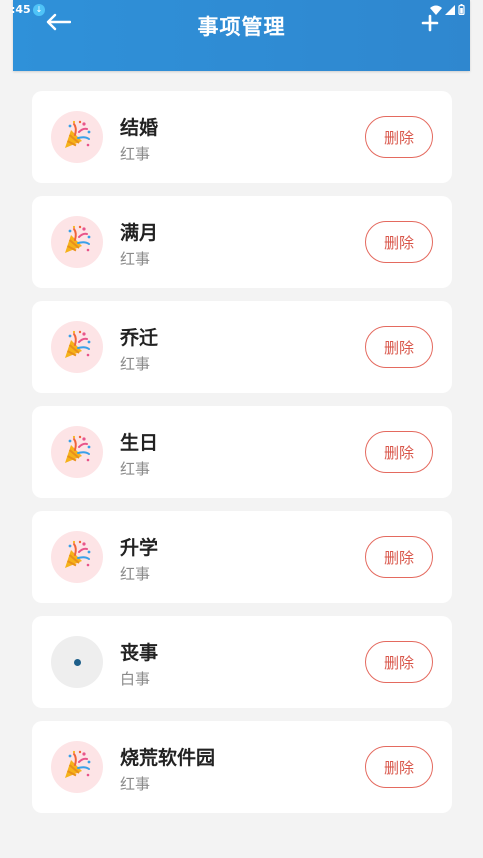  I want to click on status-icons, so click(447, 9).